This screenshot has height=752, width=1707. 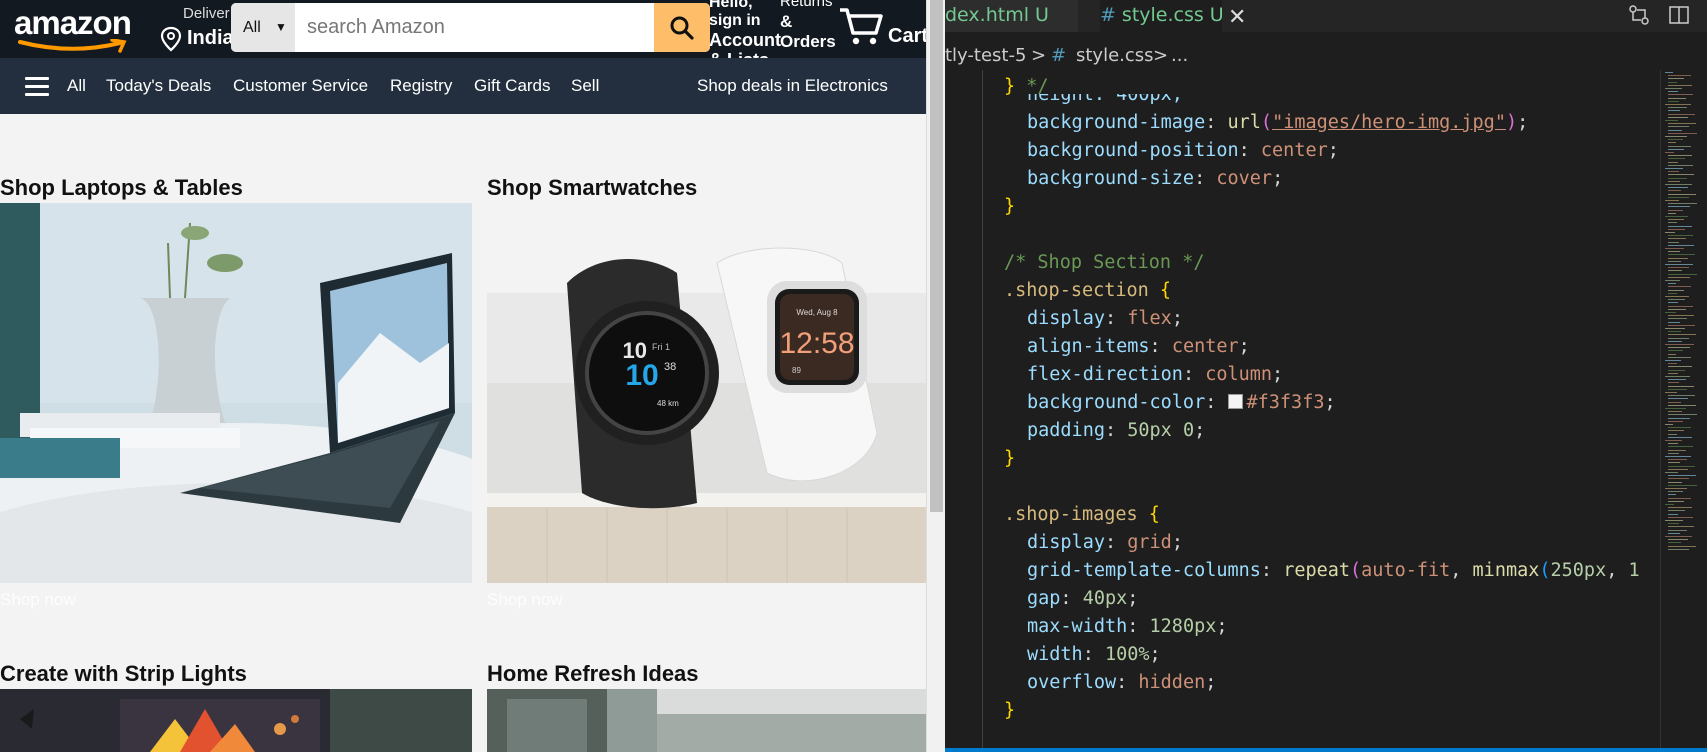 I want to click on close-tab-icon: ✕, so click(x=1237, y=17).